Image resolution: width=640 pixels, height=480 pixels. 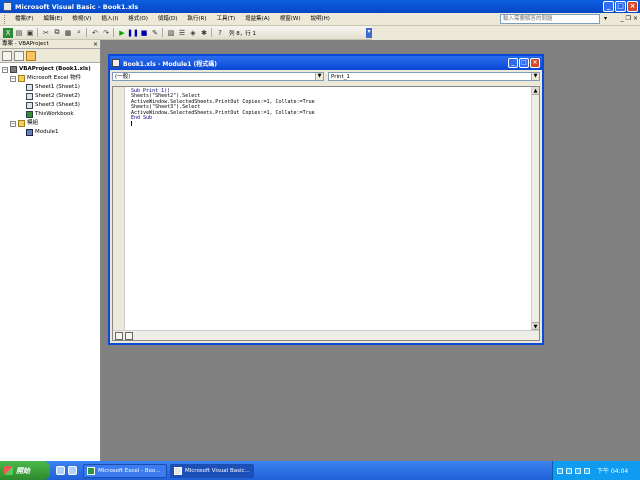 What do you see at coordinates (535, 91) in the screenshot?
I see `scroll-up-icon: ▲` at bounding box center [535, 91].